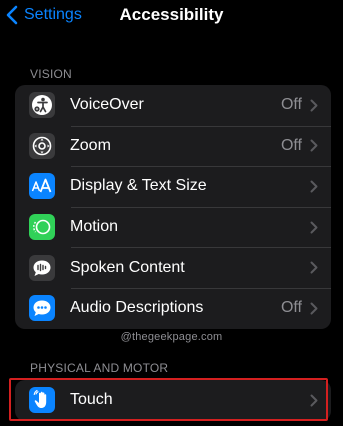 Image resolution: width=343 pixels, height=426 pixels. I want to click on page-title: Accessibility, so click(171, 14).